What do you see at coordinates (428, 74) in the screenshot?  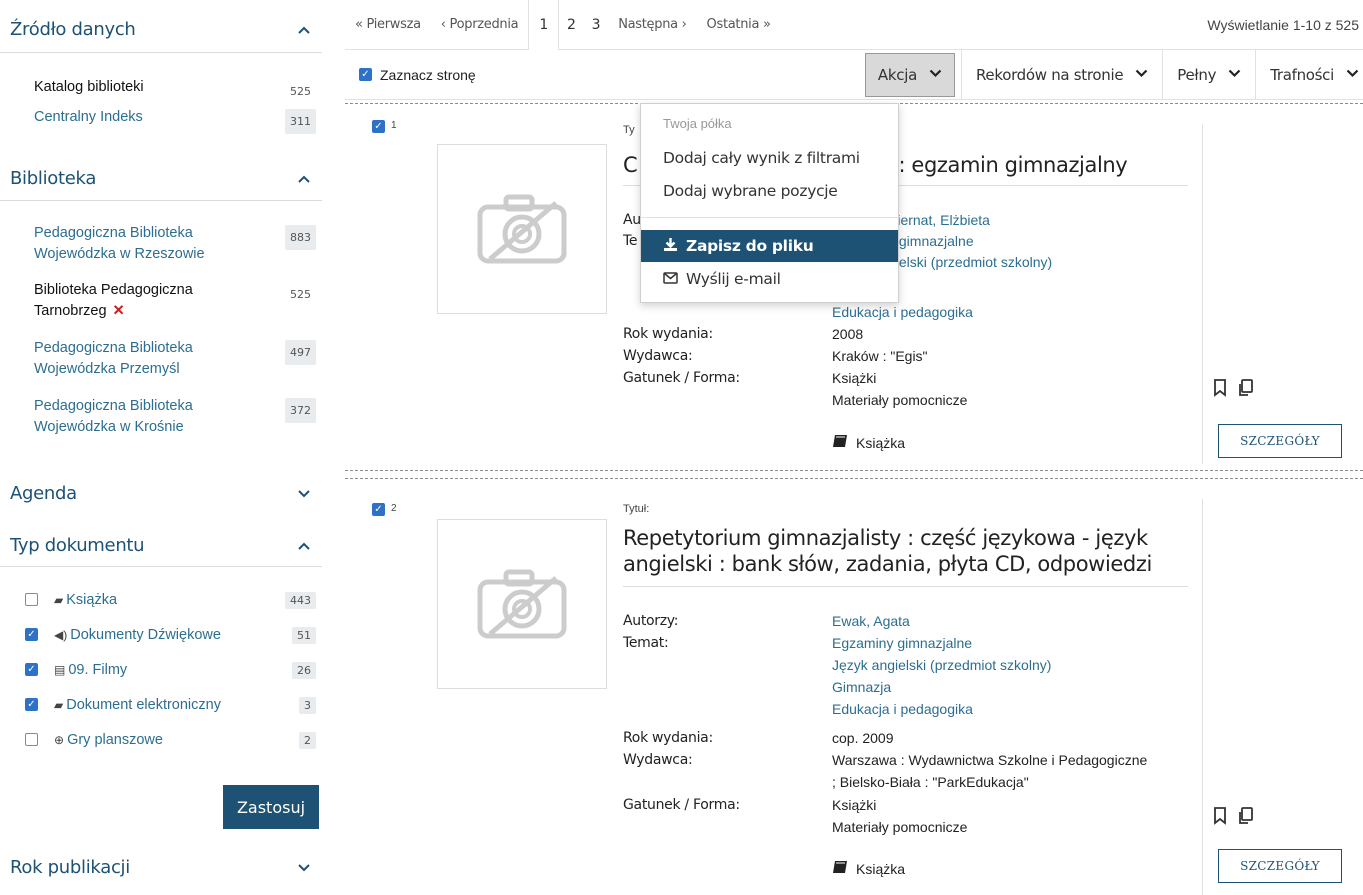 I see `select-page-label: Zaznacz stronę` at bounding box center [428, 74].